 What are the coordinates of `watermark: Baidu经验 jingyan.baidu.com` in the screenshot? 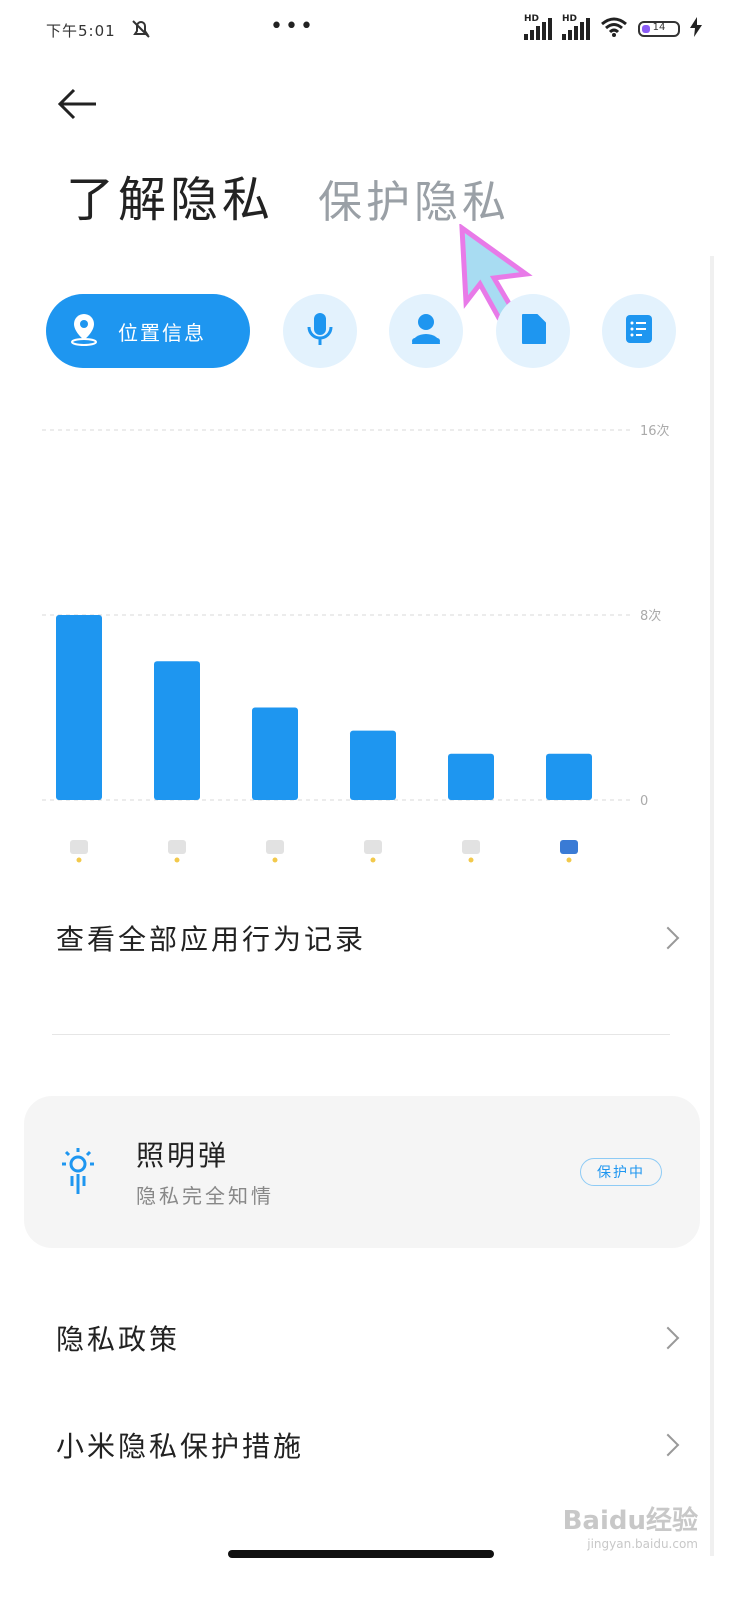 It's located at (630, 1528).